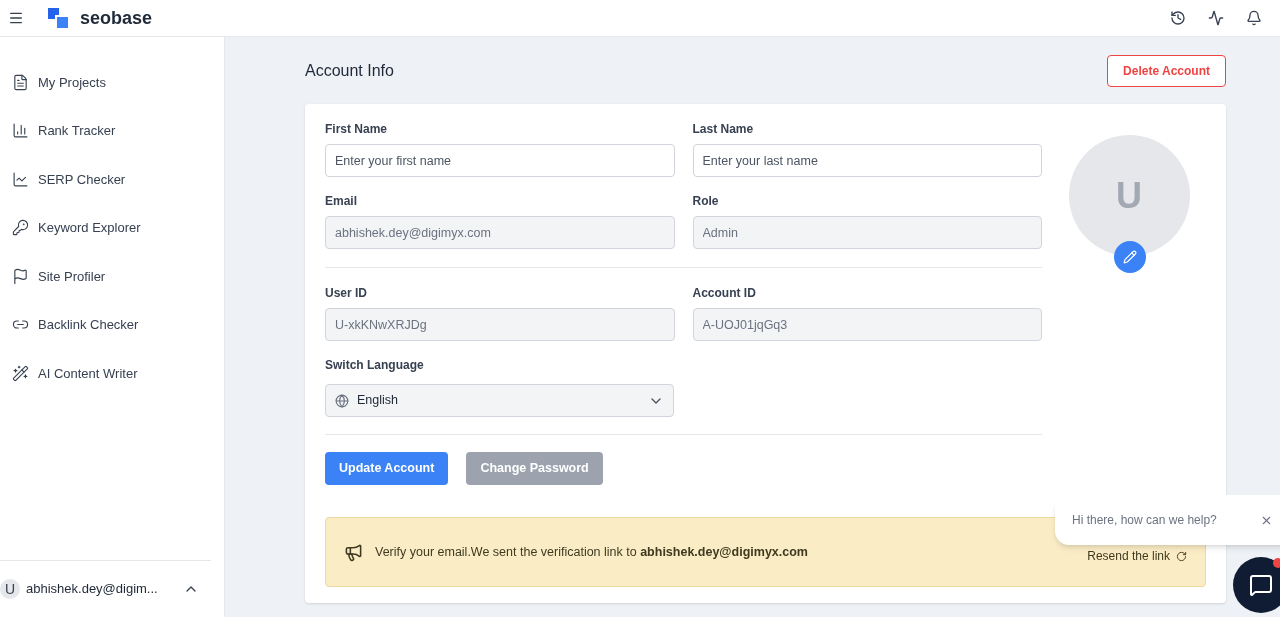 Image resolution: width=1280 pixels, height=617 pixels. What do you see at coordinates (1166, 71) in the screenshot?
I see `delete-account-button: Delete Account` at bounding box center [1166, 71].